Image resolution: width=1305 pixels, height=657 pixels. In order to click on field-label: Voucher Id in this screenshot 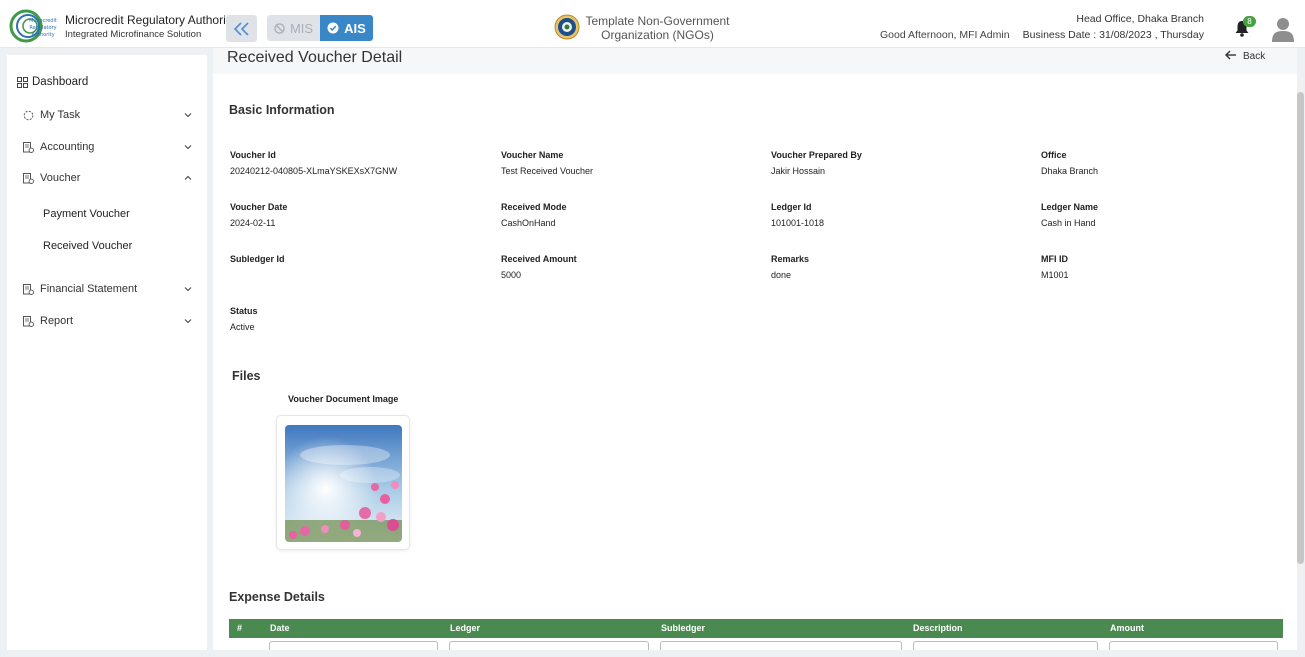, I will do `click(253, 155)`.